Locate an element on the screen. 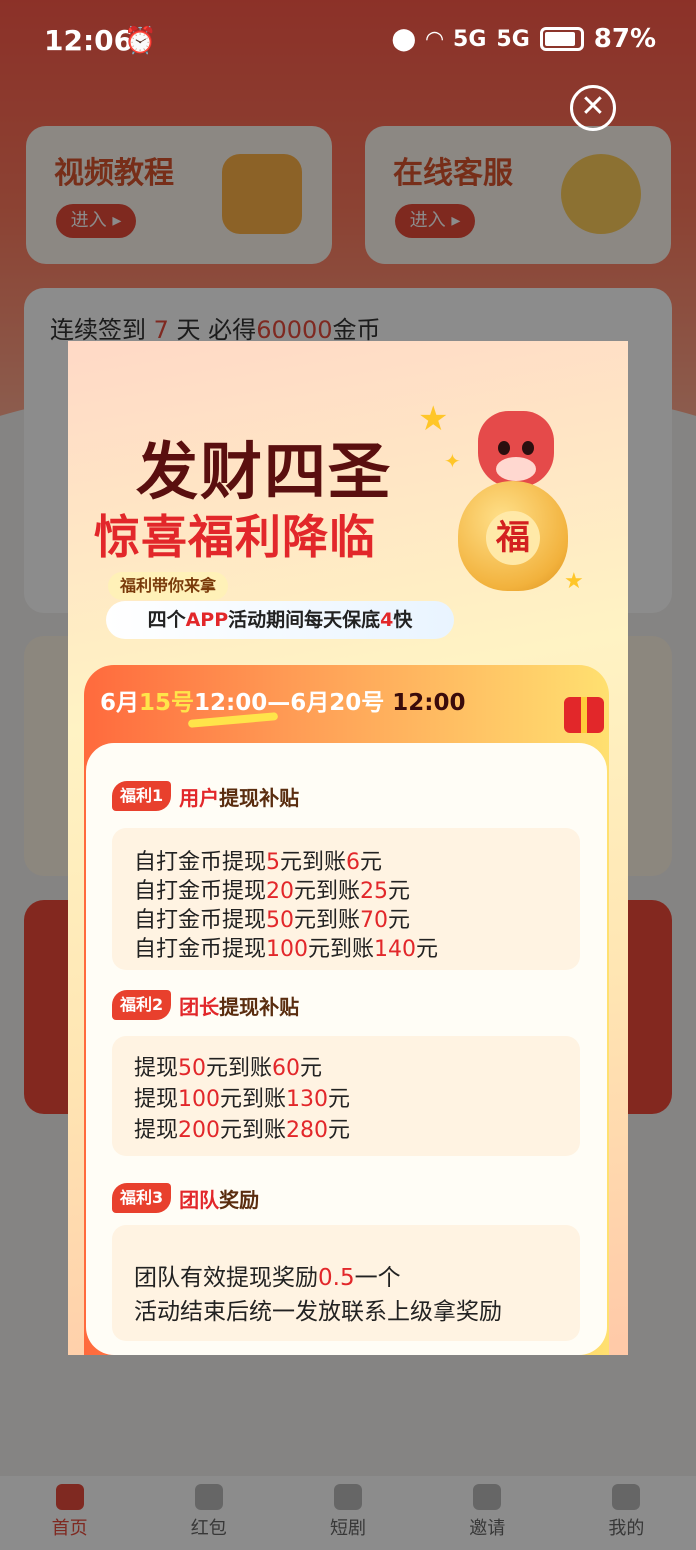  status-right: ⬤ ◠ 5G 5G 87% is located at coordinates (523, 39).